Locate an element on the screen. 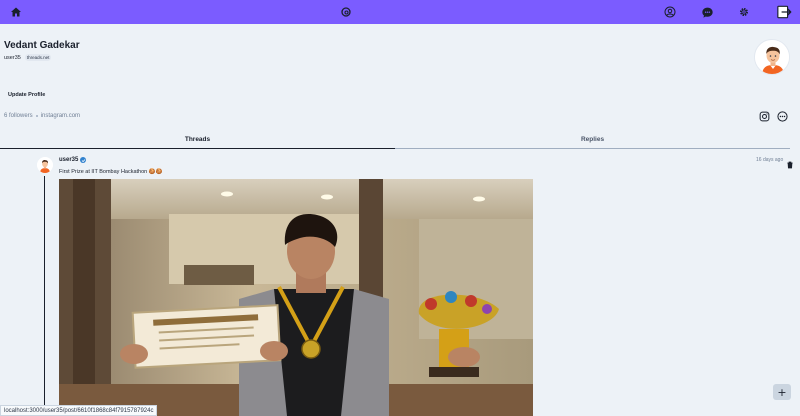 The image size is (800, 416). tab-replies: Replies is located at coordinates (592, 140).